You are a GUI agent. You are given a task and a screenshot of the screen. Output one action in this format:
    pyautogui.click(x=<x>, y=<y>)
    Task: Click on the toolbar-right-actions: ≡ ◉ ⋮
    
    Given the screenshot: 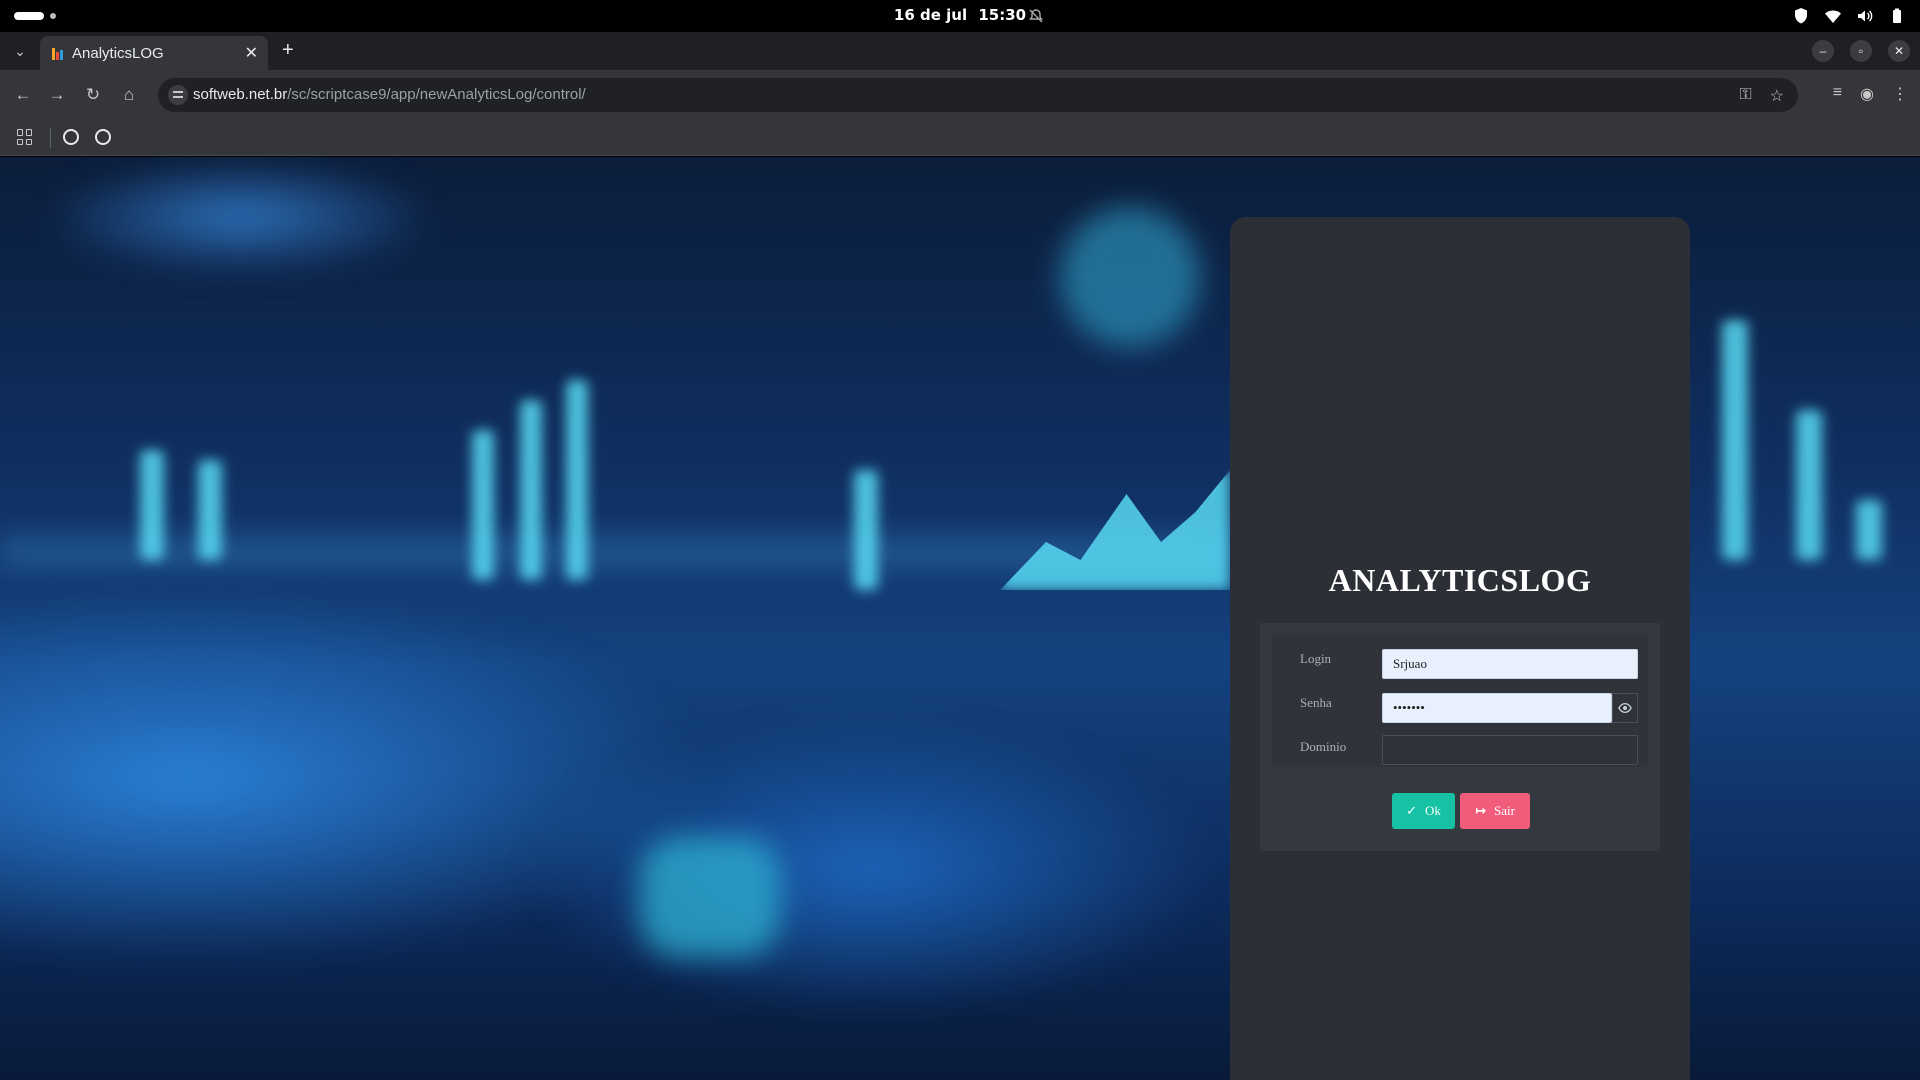 What is the action you would take?
    pyautogui.click(x=1870, y=94)
    